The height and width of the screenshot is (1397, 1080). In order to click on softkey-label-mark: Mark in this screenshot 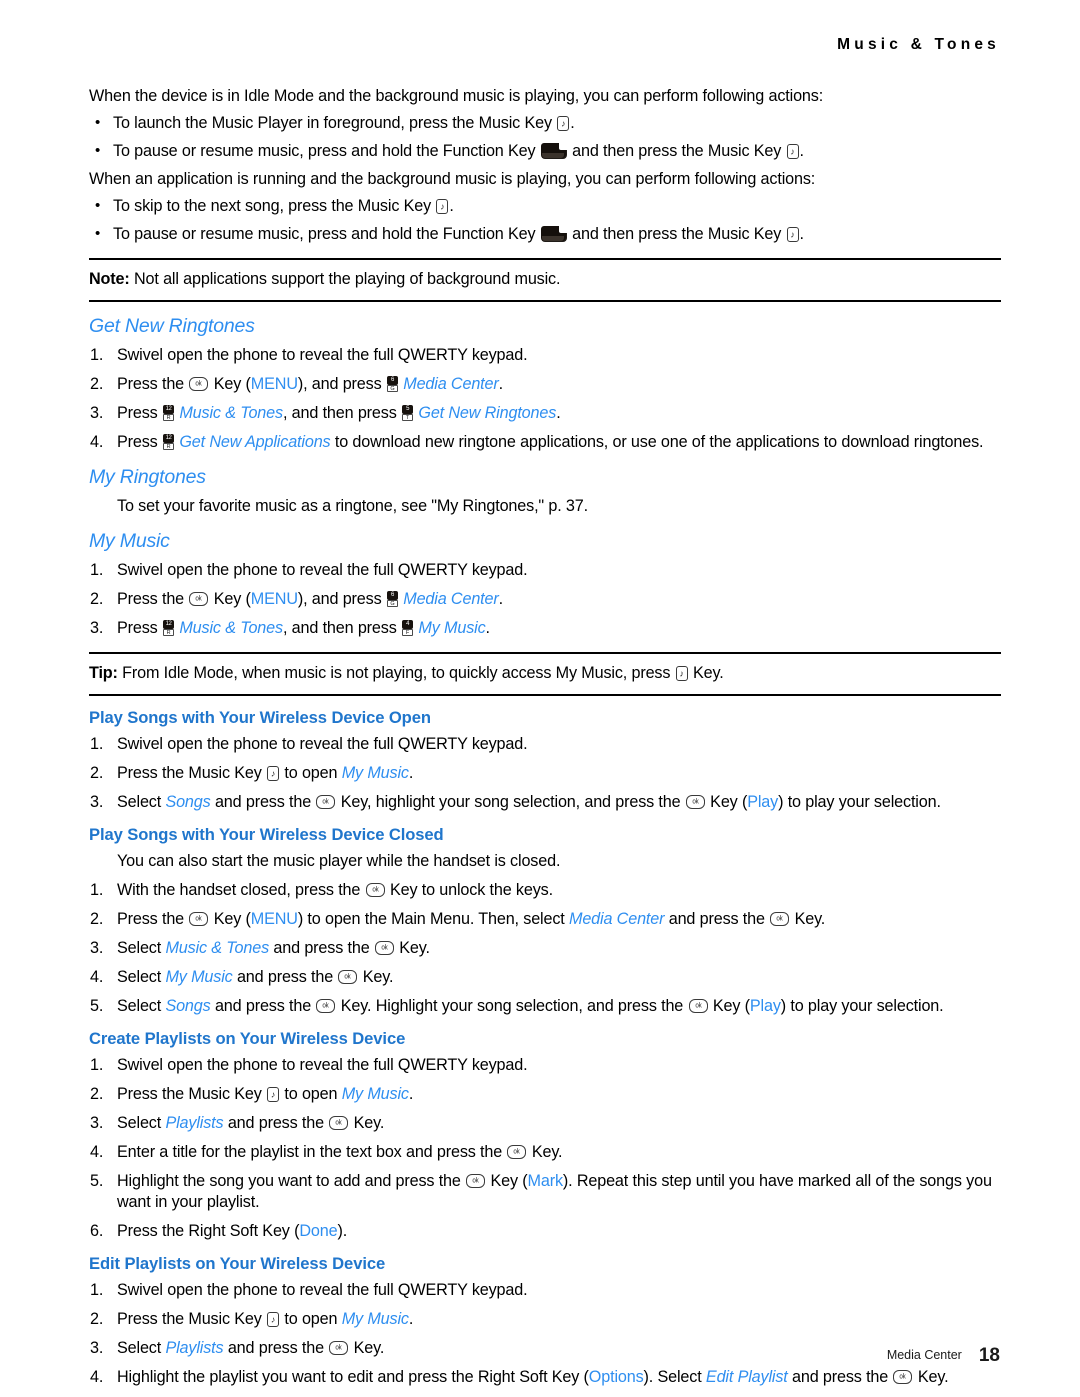, I will do `click(545, 1181)`.